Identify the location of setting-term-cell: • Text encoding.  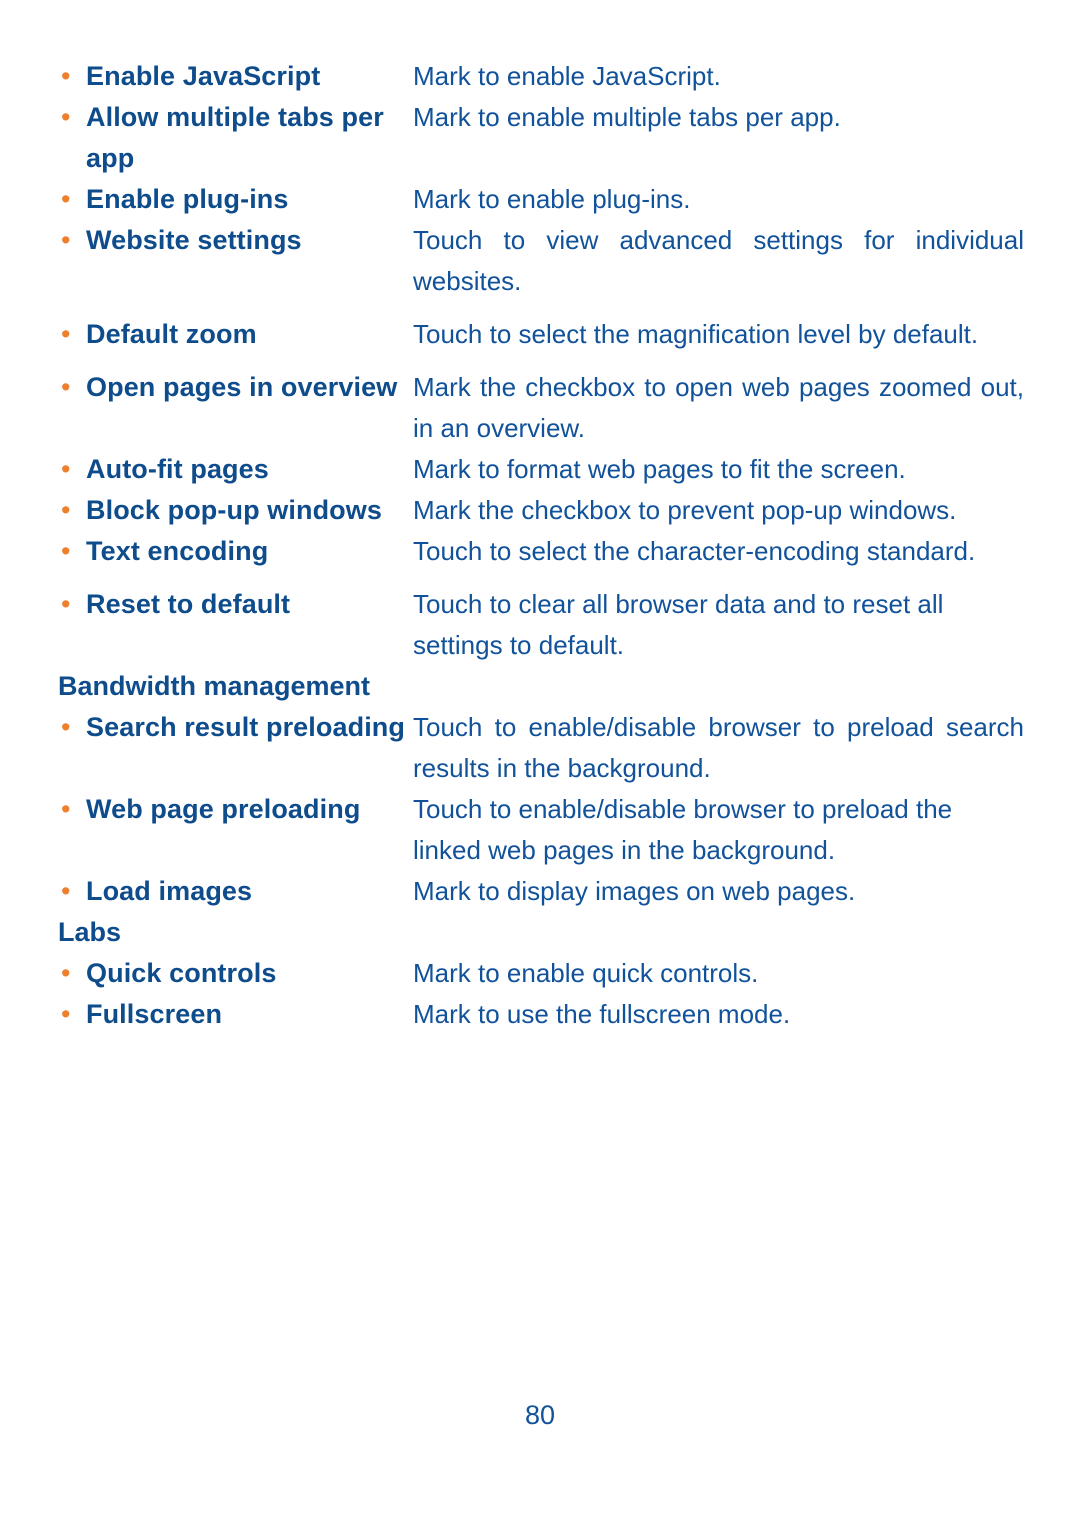
(235, 551).